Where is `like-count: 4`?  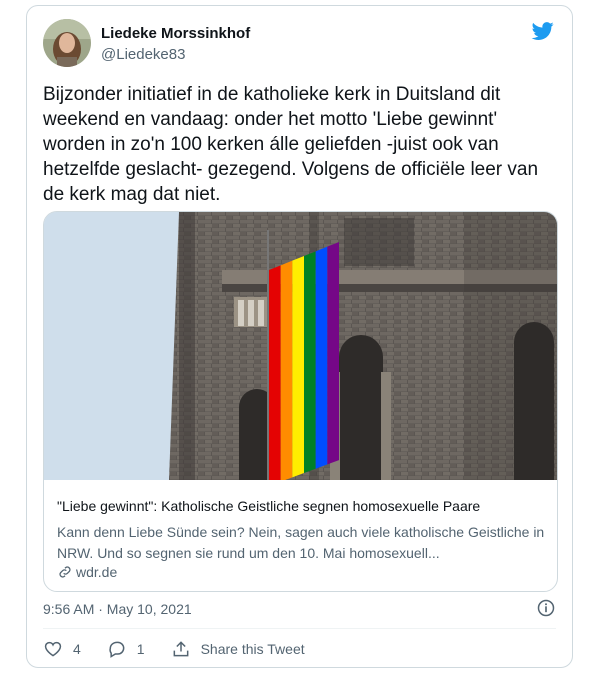 like-count: 4 is located at coordinates (77, 649).